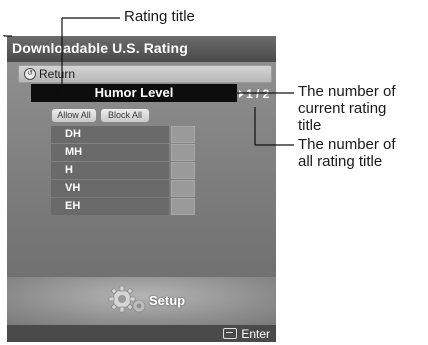 The image size is (428, 345). I want to click on table-row: DH, so click(123, 134).